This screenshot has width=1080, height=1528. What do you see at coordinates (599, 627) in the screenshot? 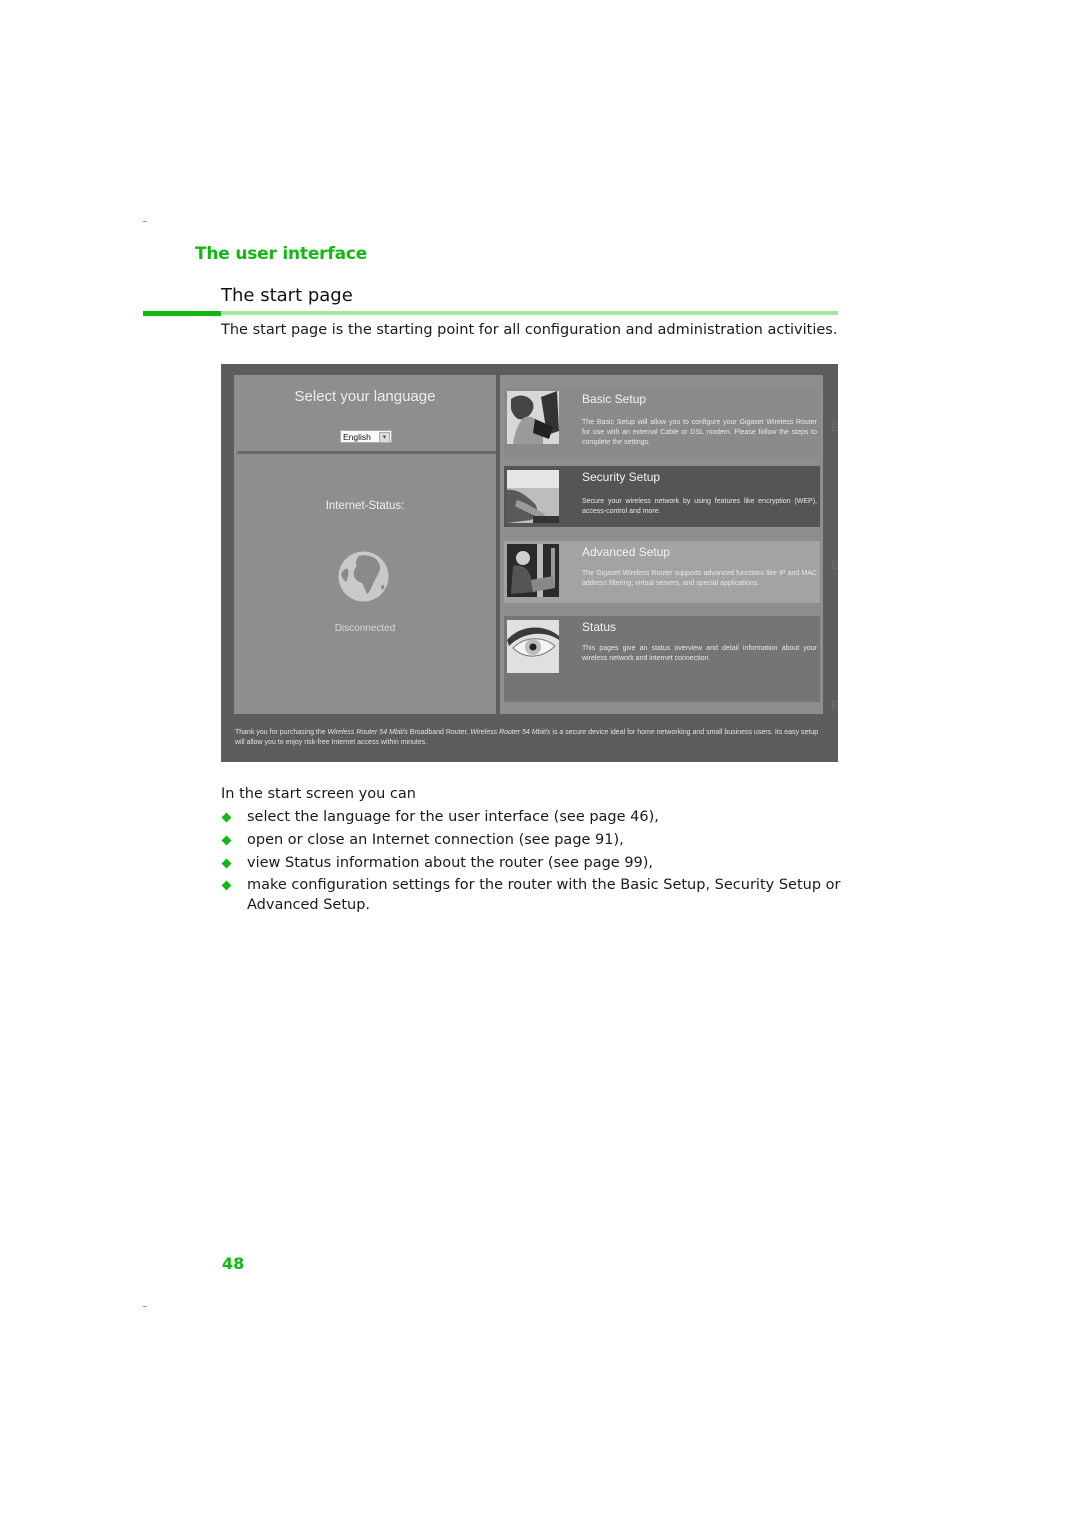
I see `card-title: Status` at bounding box center [599, 627].